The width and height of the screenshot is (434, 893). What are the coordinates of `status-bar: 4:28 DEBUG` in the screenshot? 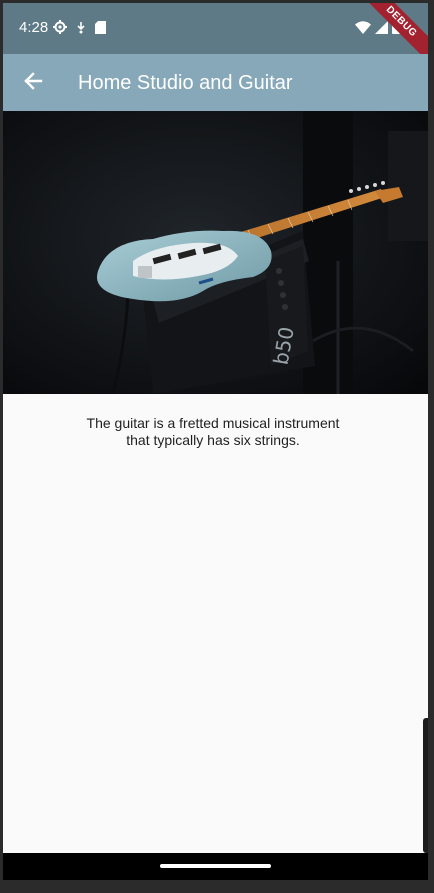 It's located at (215, 35).